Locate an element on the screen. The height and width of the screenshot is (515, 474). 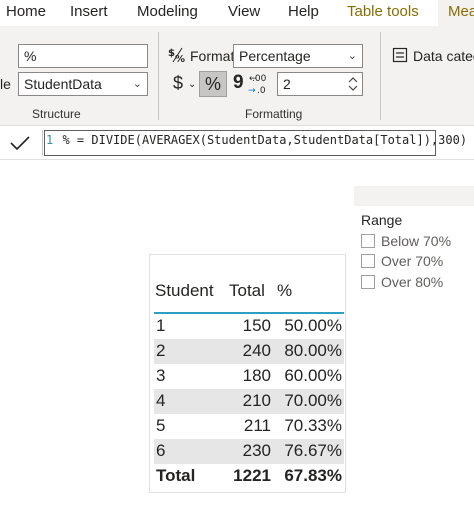
table-row: 1 150 50.00% is located at coordinates (249, 326).